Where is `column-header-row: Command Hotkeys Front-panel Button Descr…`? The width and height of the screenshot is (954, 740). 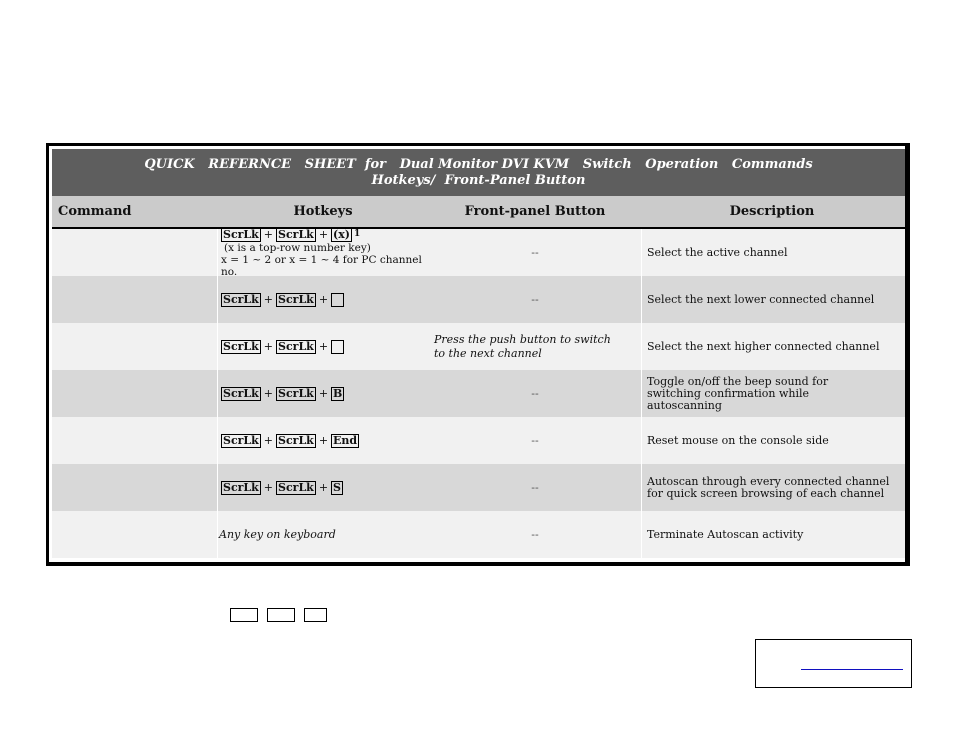 column-header-row: Command Hotkeys Front-panel Button Descr… is located at coordinates (478, 212).